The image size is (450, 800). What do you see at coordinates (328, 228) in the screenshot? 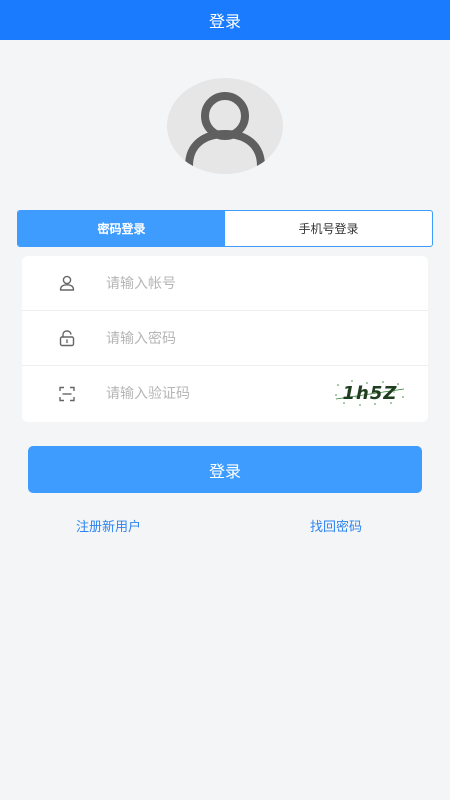
I see `tab-phone-login: 手机号登录` at bounding box center [328, 228].